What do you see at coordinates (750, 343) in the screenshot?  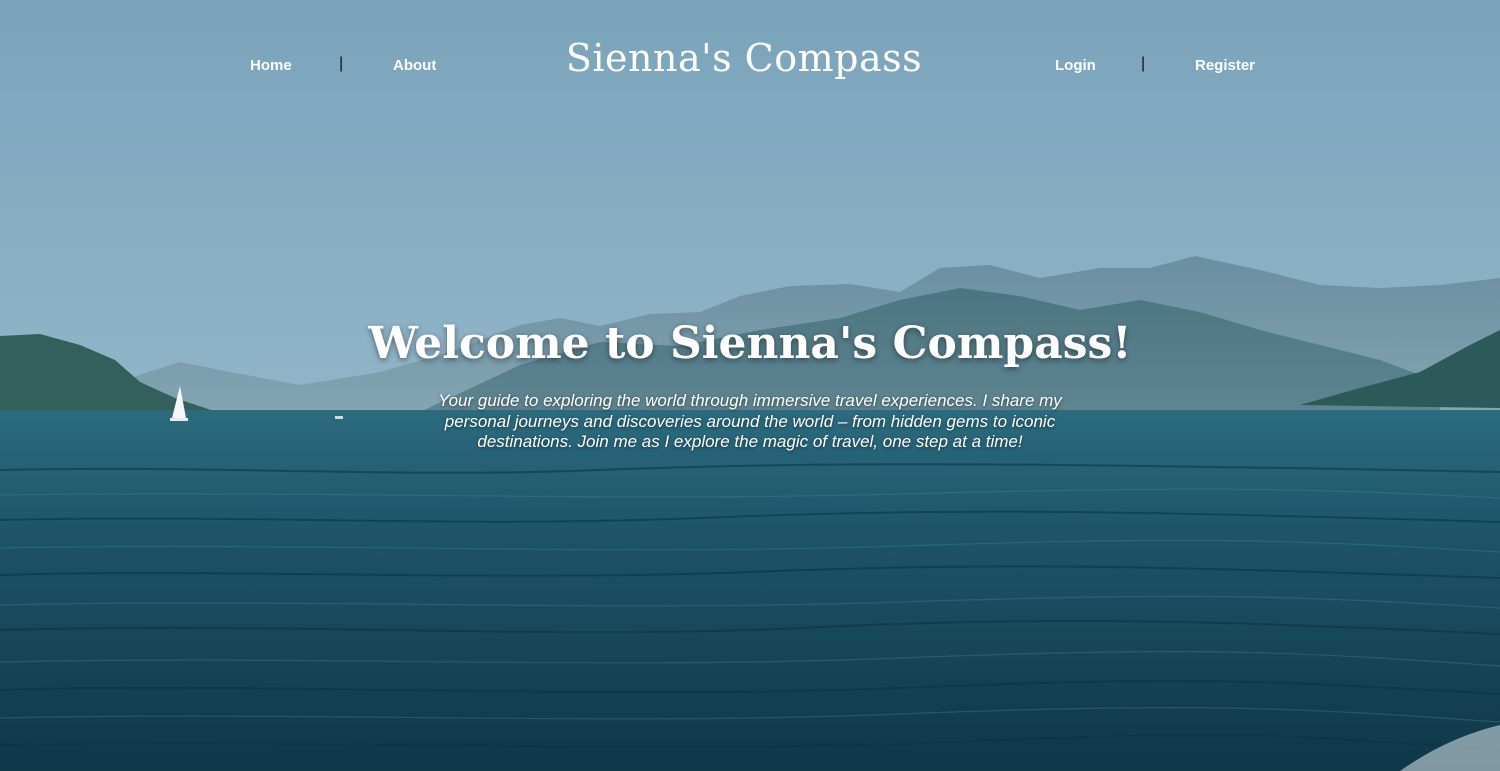 I see `hero-title: Welcome to Sienna's Compass!` at bounding box center [750, 343].